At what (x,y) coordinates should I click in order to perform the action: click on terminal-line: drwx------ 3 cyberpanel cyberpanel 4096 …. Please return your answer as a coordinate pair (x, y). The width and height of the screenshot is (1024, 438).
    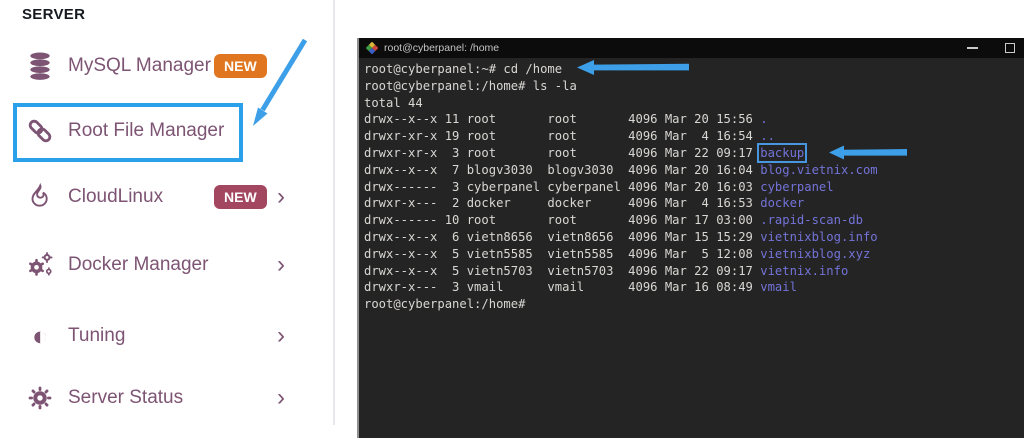
    Looking at the image, I should click on (599, 186).